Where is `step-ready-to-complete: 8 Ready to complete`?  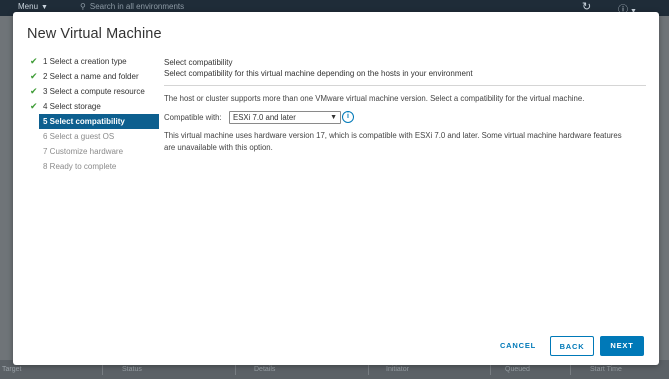
step-ready-to-complete: 8 Ready to complete is located at coordinates (93, 166).